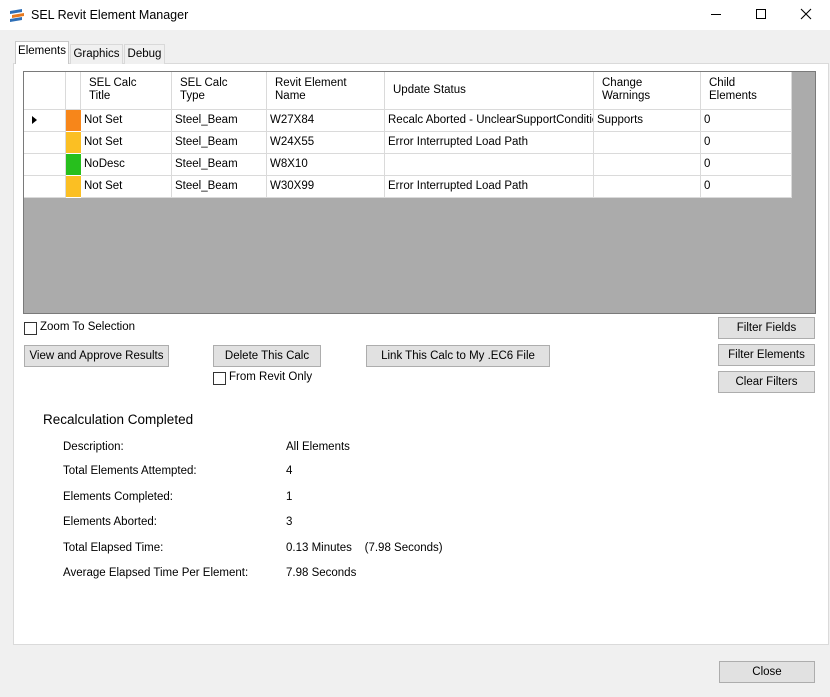 The width and height of the screenshot is (830, 697). I want to click on cell-update-status, so click(489, 165).